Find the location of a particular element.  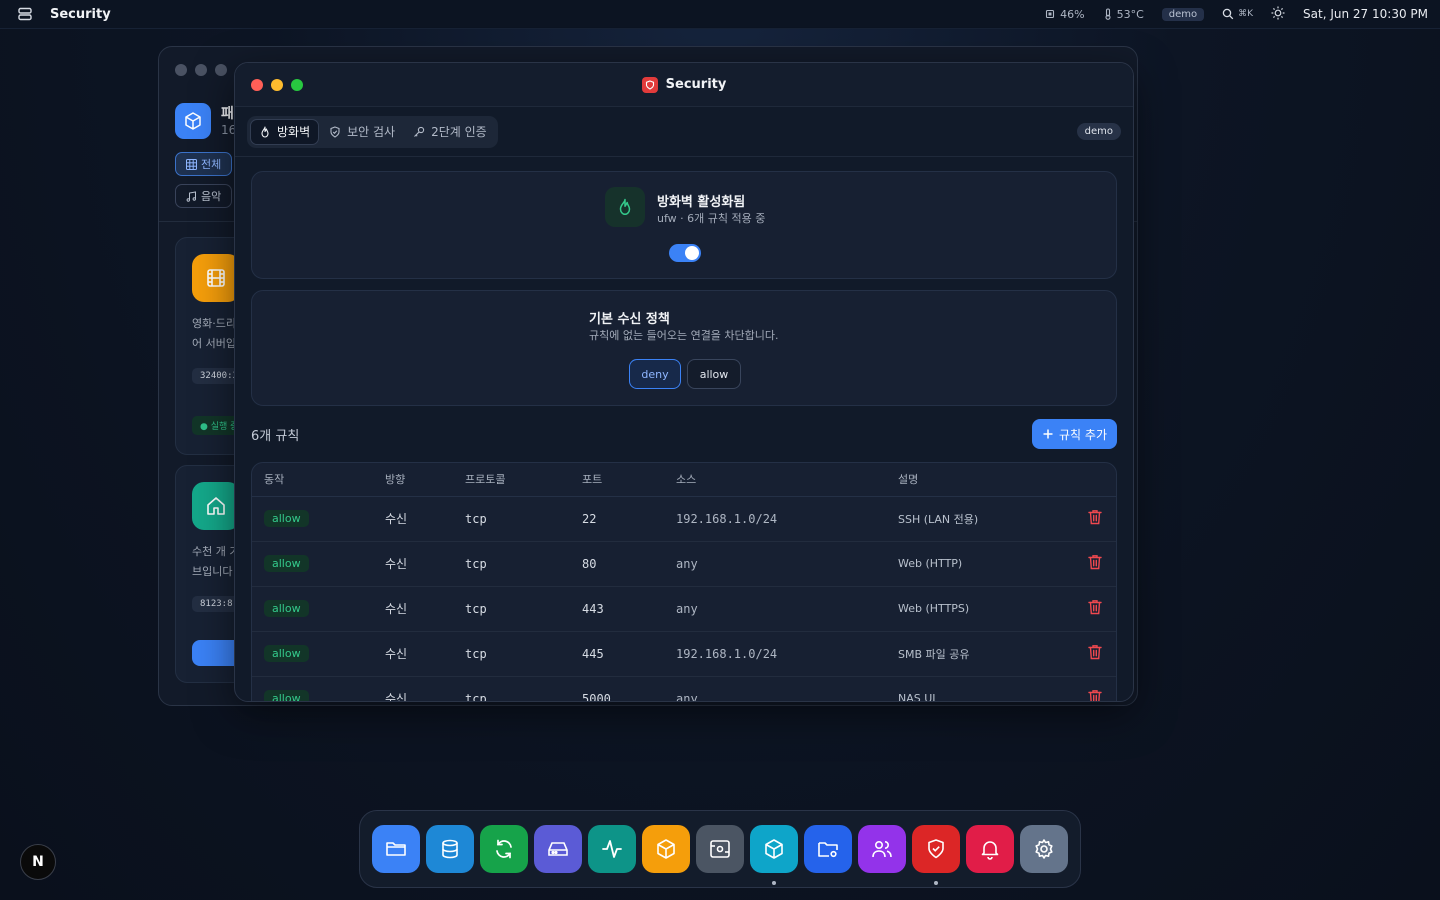

corner-badge: N is located at coordinates (38, 862).